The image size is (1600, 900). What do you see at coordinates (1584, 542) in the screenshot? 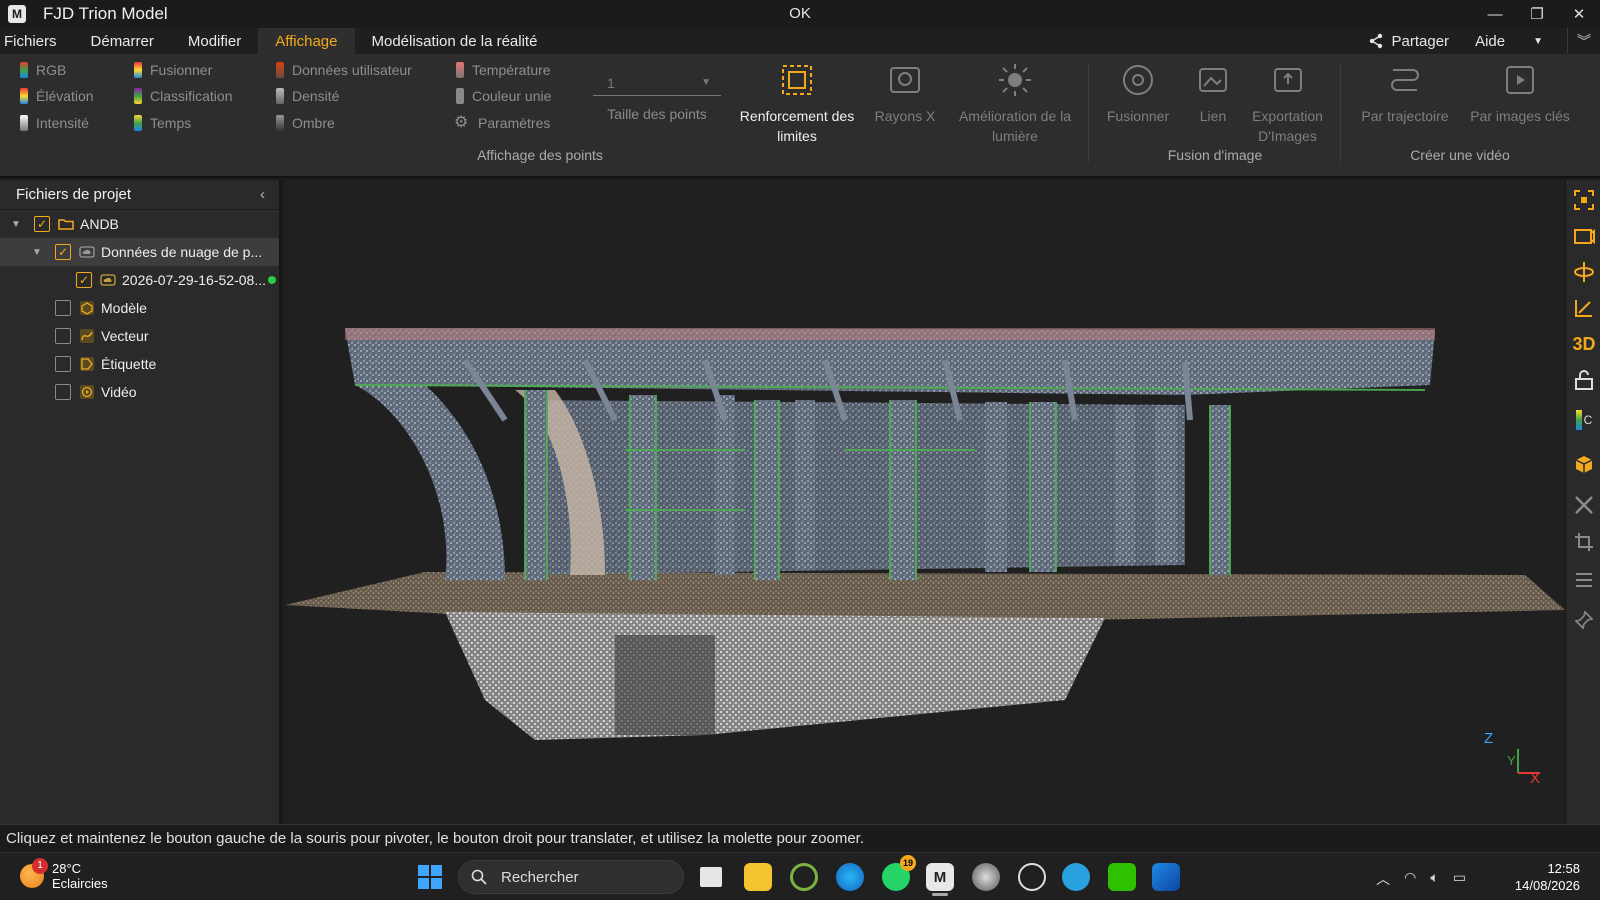
I see `crop-icon` at bounding box center [1584, 542].